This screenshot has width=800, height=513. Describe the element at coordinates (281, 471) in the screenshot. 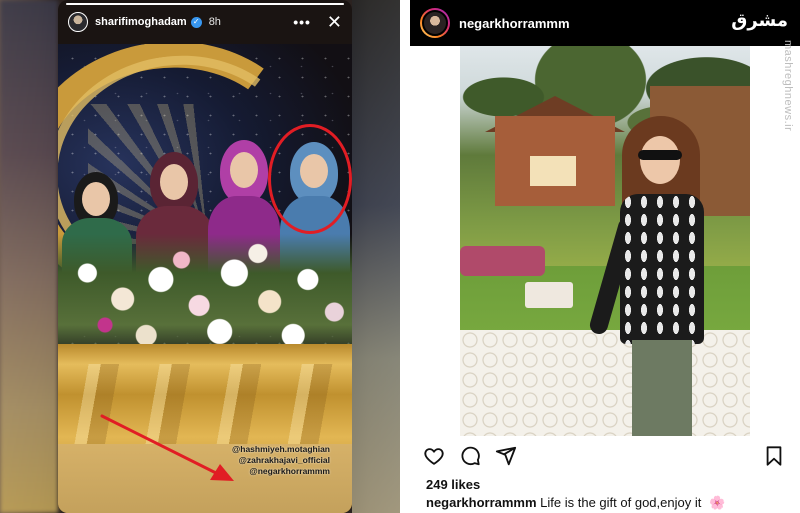

I see `mention-tag: @negarkhorrammm` at that location.